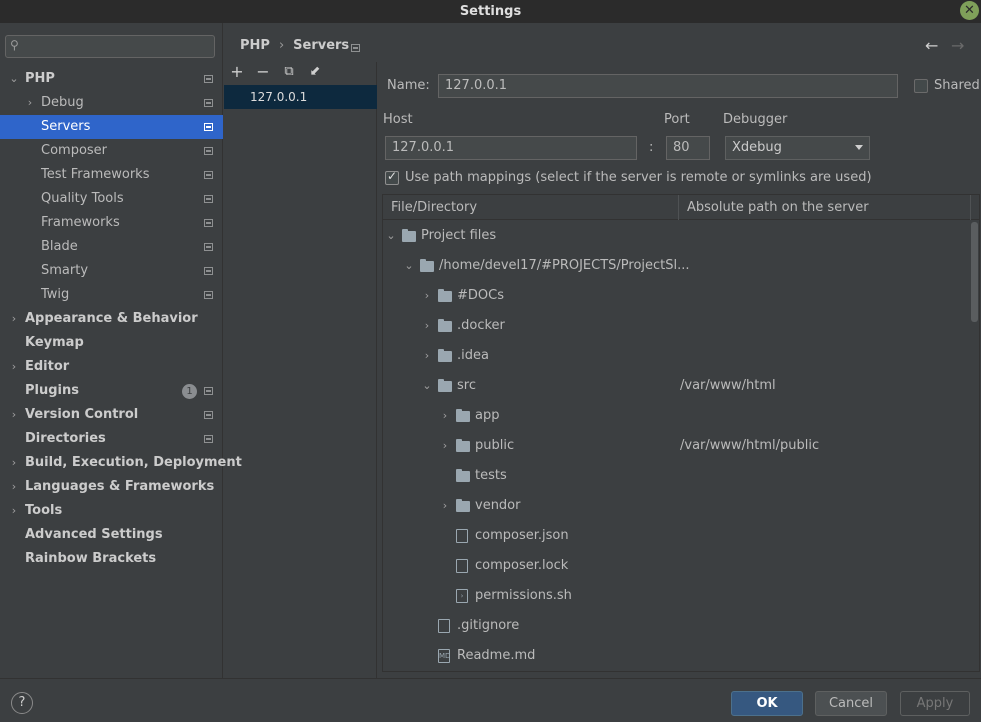 The image size is (981, 722). Describe the element at coordinates (678, 566) in the screenshot. I see `table-row: composer.lock` at that location.